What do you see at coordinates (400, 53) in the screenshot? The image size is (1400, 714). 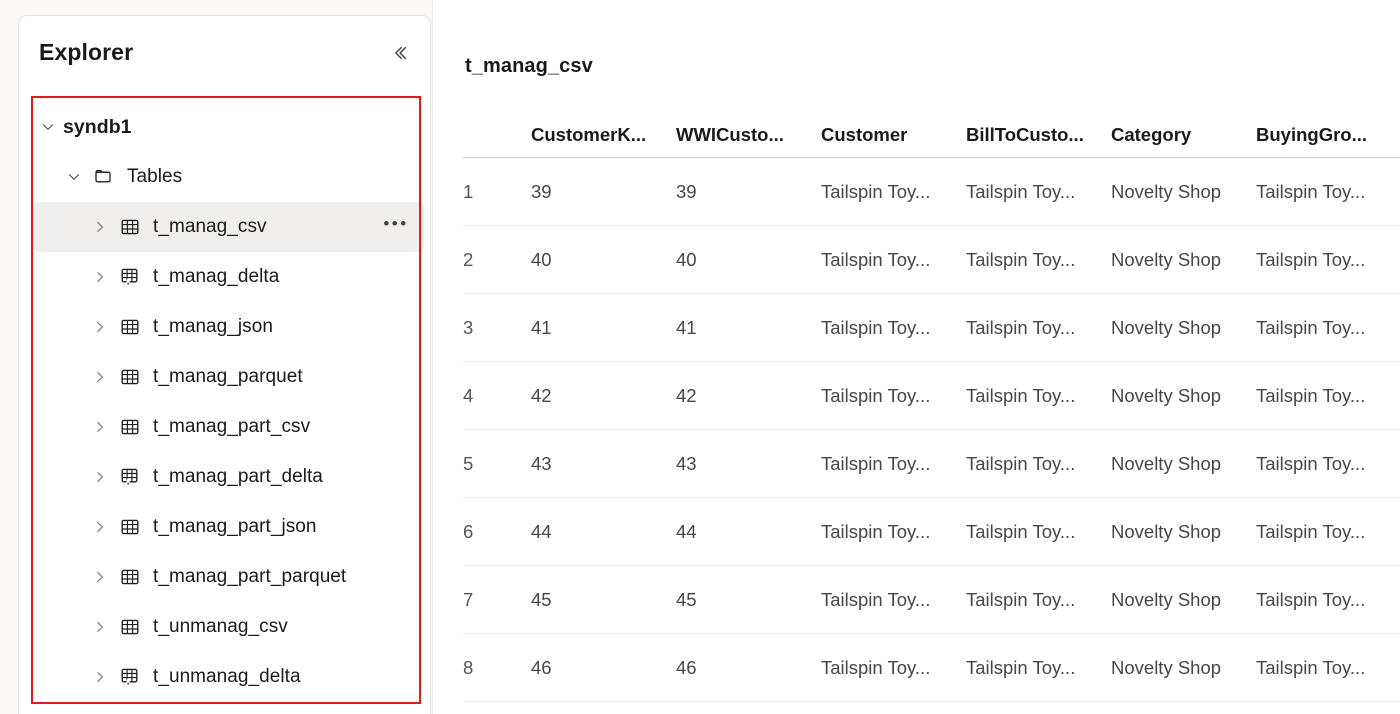 I see `chevron-double-left-icon` at bounding box center [400, 53].